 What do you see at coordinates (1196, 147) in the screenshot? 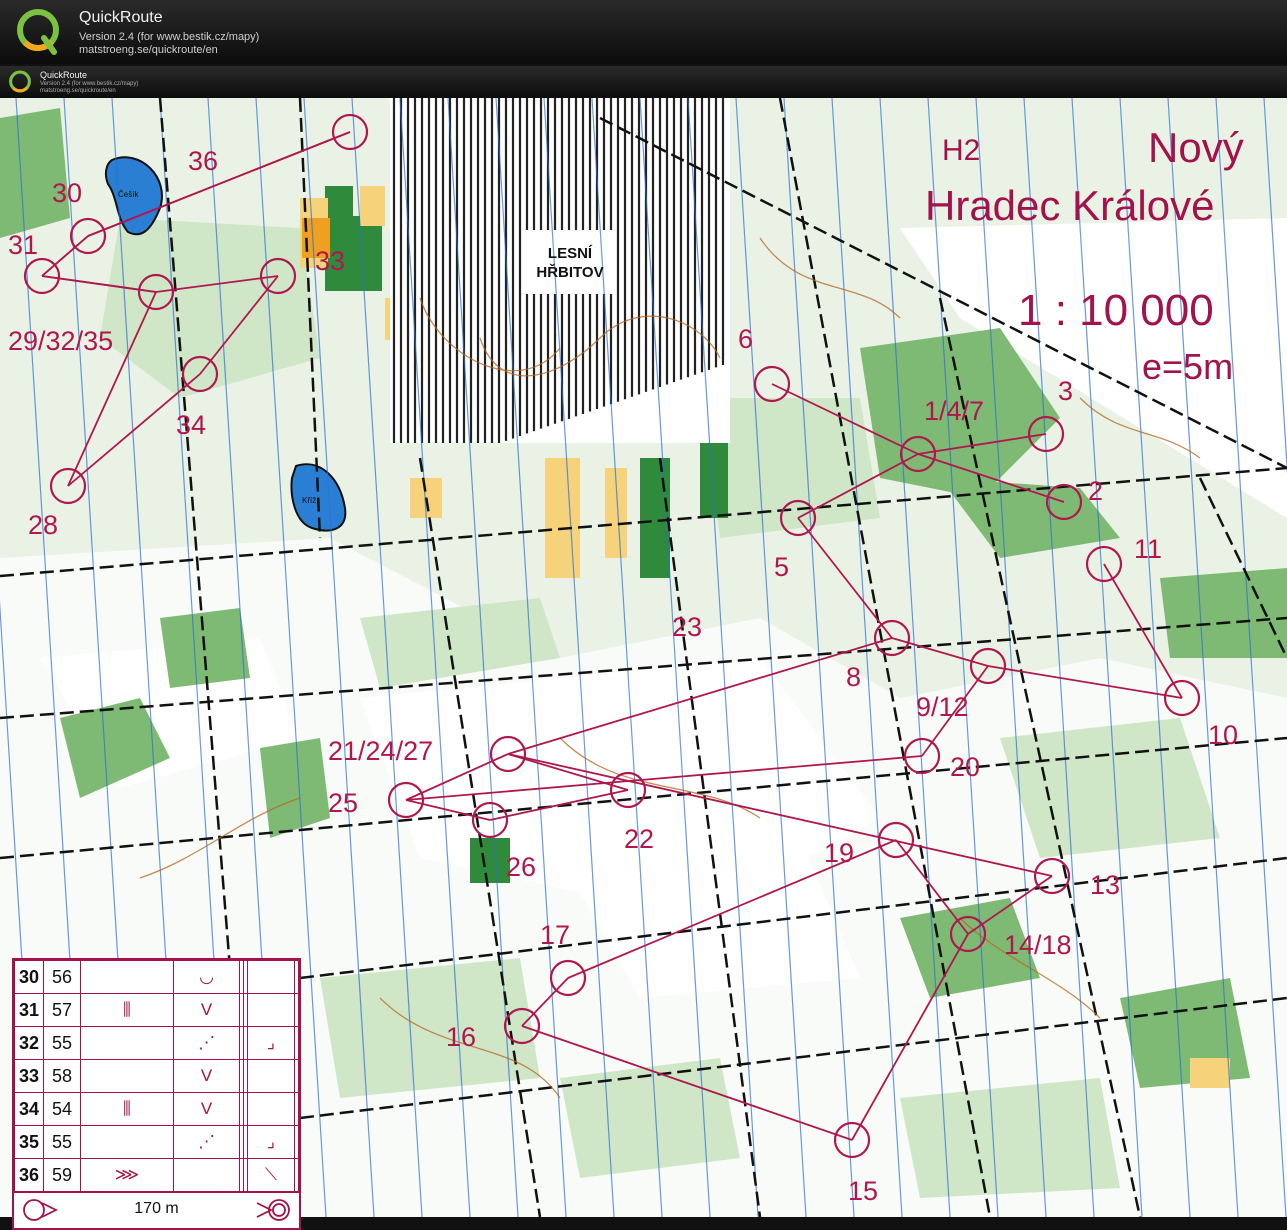
I see `map-title-line1: Nový` at bounding box center [1196, 147].